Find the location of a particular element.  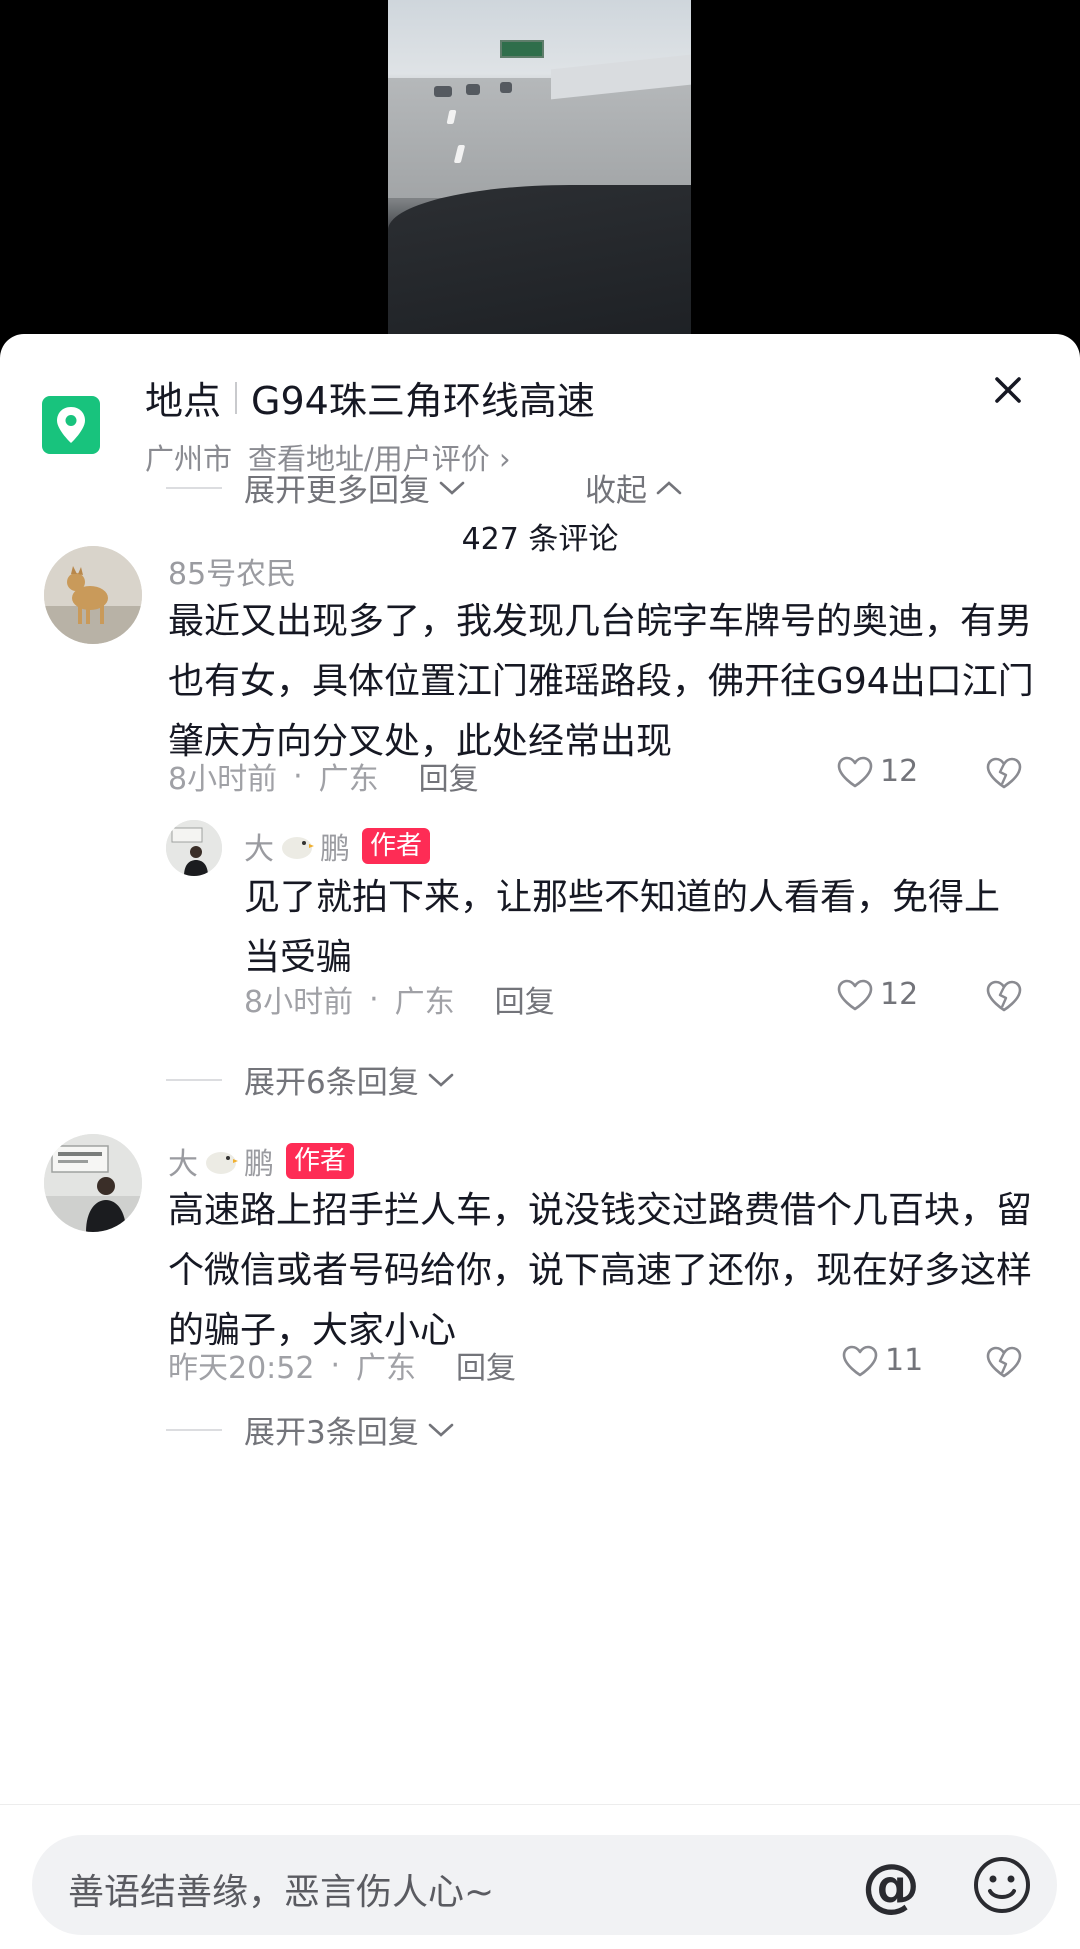

comment-text: 见了就拍下来，让那些不知道的人看看，免得上当受骗 is located at coordinates (622, 927).